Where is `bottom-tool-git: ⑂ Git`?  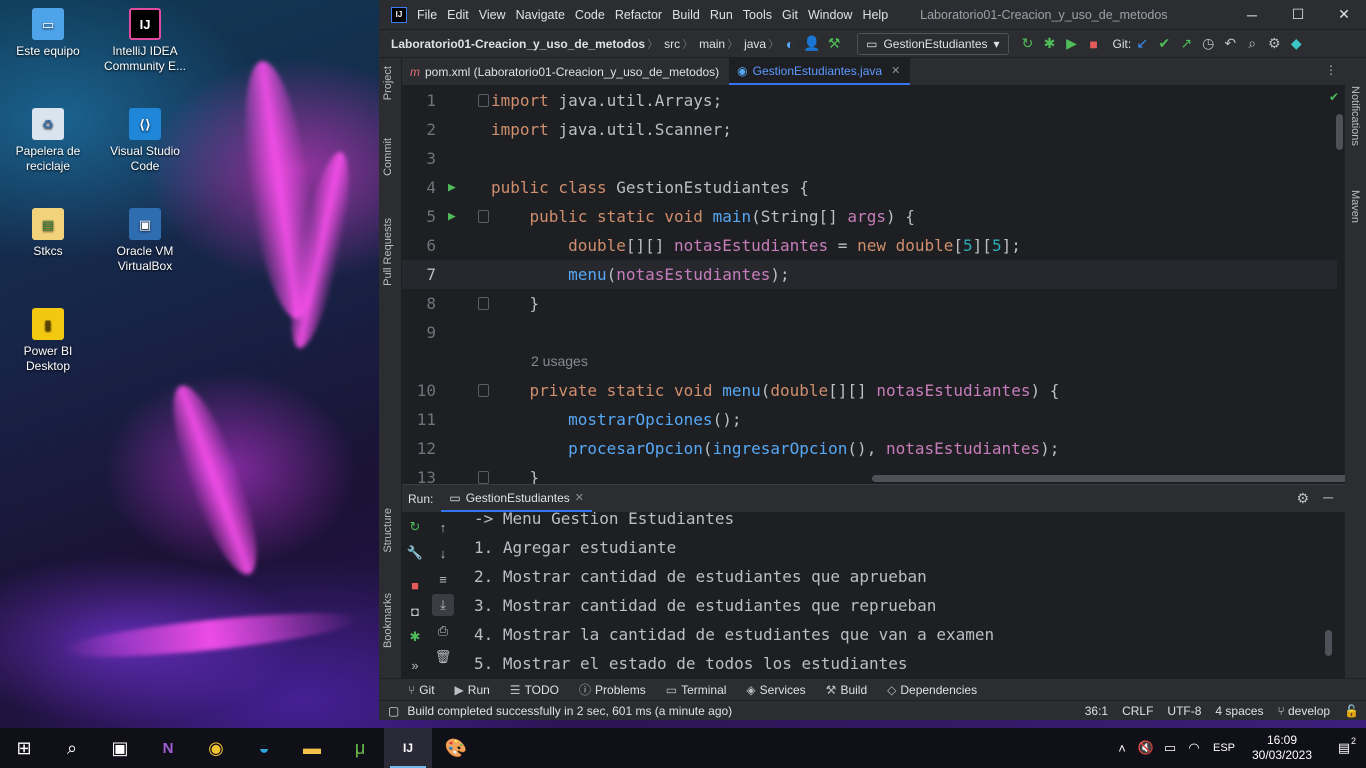
bottom-tool-git: ⑂ Git is located at coordinates (421, 690).